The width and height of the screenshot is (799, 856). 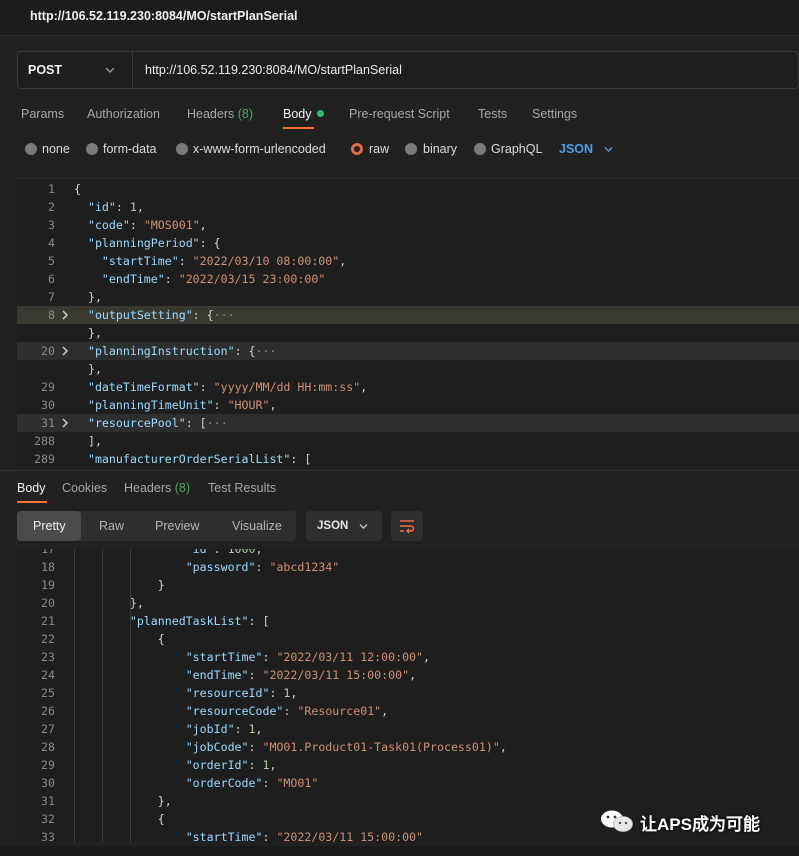 I want to click on code-line: 27 "jobId": 1,, so click(x=408, y=729).